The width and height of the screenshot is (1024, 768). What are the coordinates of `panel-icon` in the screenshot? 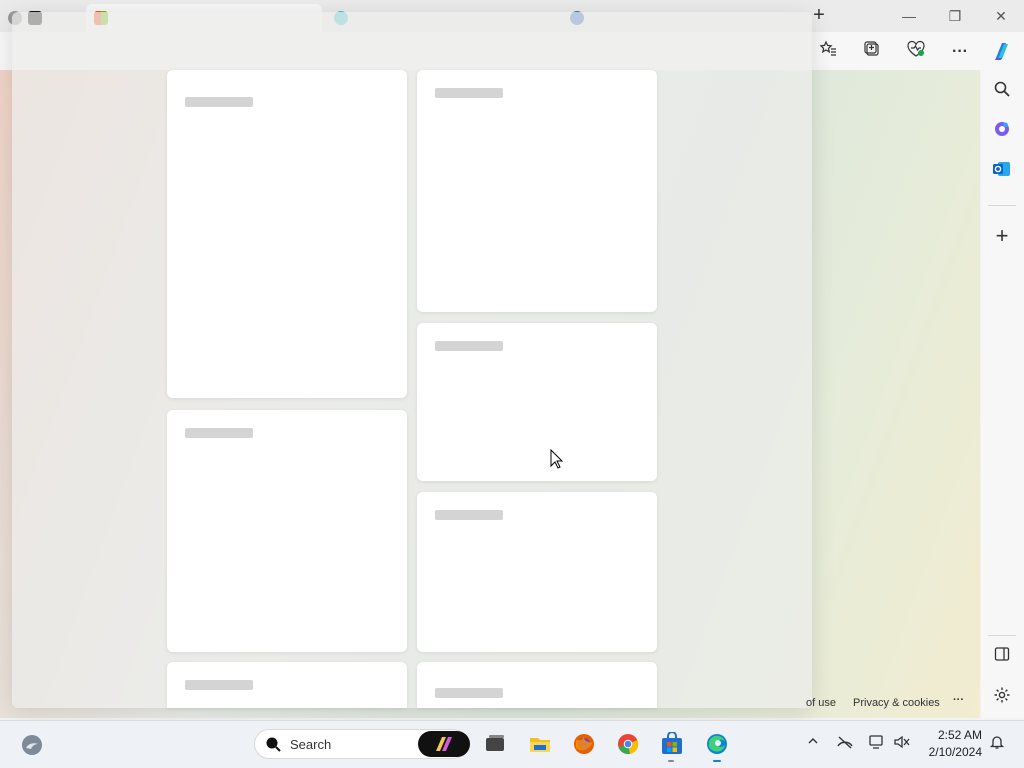 It's located at (1002, 658).